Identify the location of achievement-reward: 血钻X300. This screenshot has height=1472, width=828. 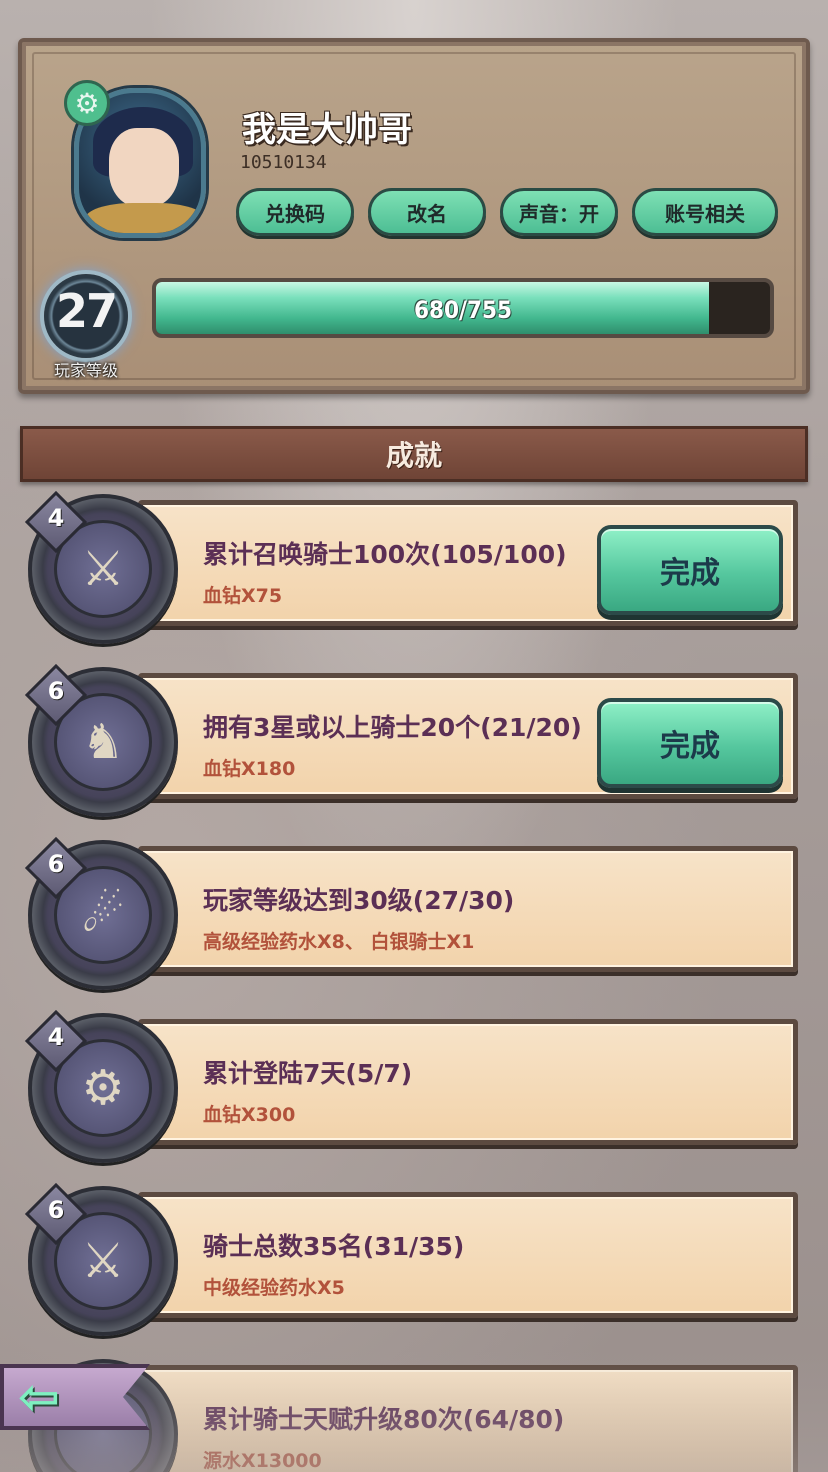
(249, 1115).